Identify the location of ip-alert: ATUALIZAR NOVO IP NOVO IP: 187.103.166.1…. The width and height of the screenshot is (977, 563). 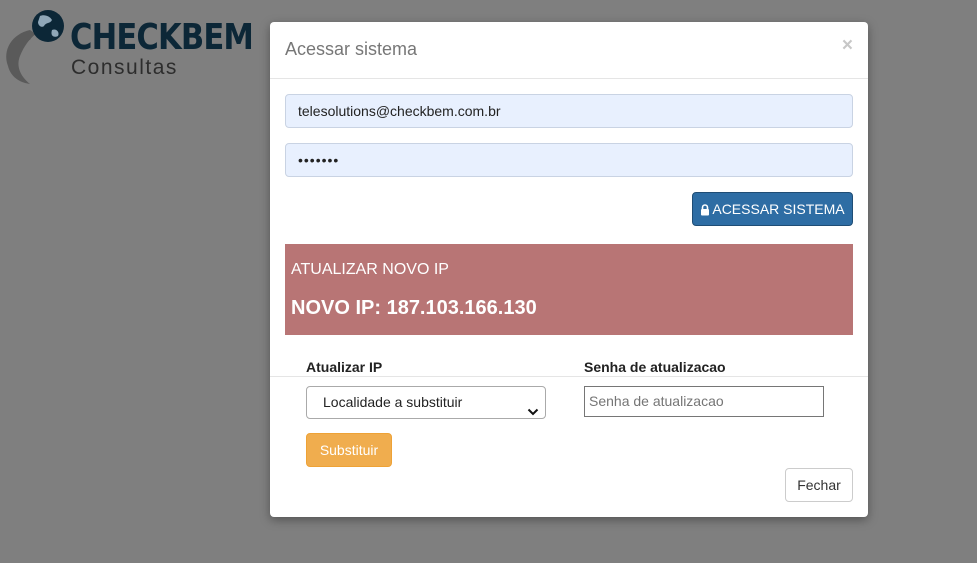
(569, 289).